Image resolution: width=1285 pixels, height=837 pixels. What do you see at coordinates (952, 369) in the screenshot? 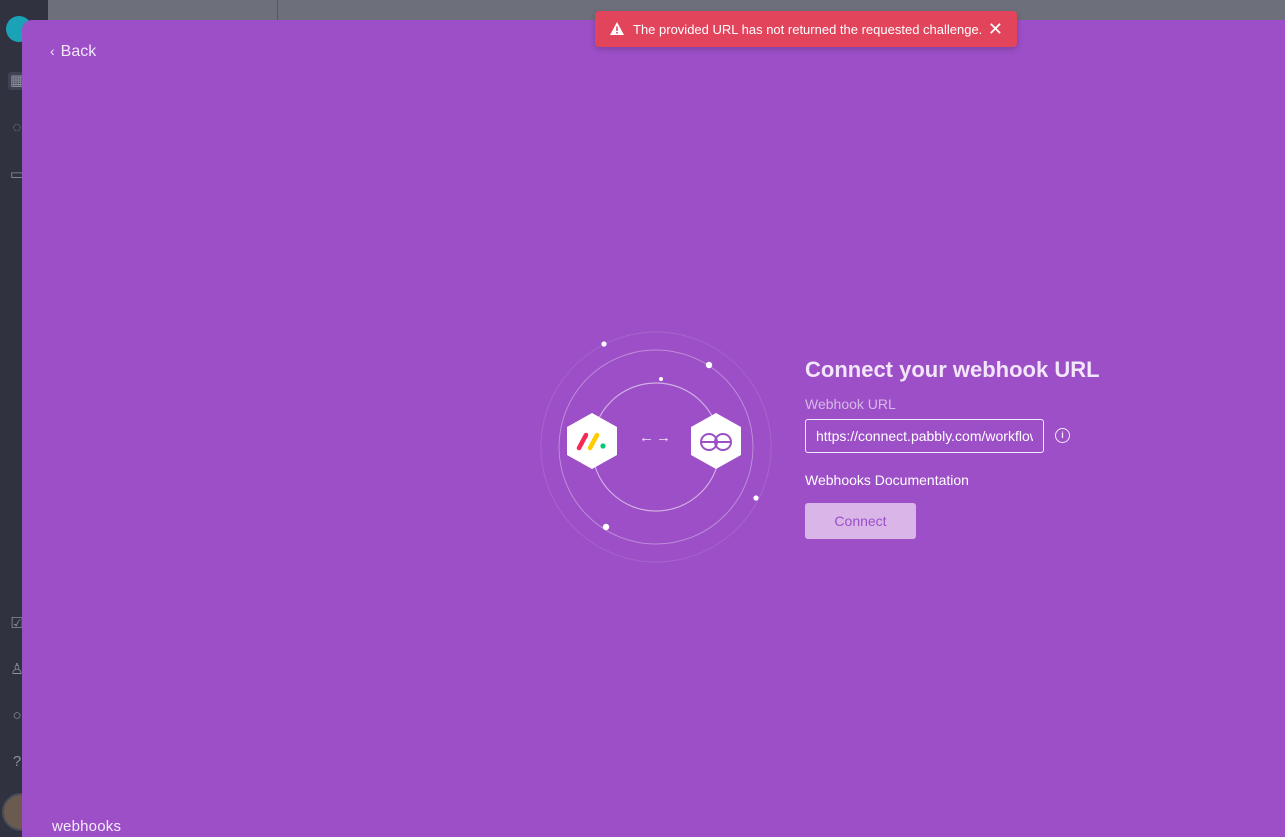
I see `page-title: Connect your webhook URL` at bounding box center [952, 369].